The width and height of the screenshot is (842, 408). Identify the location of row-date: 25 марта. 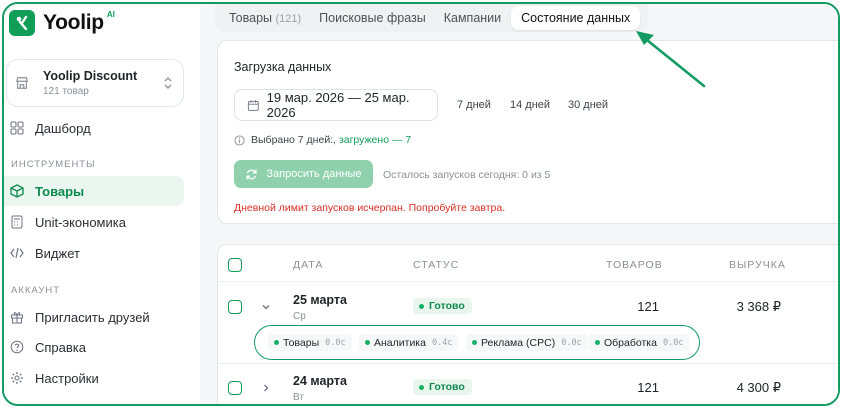
(320, 300).